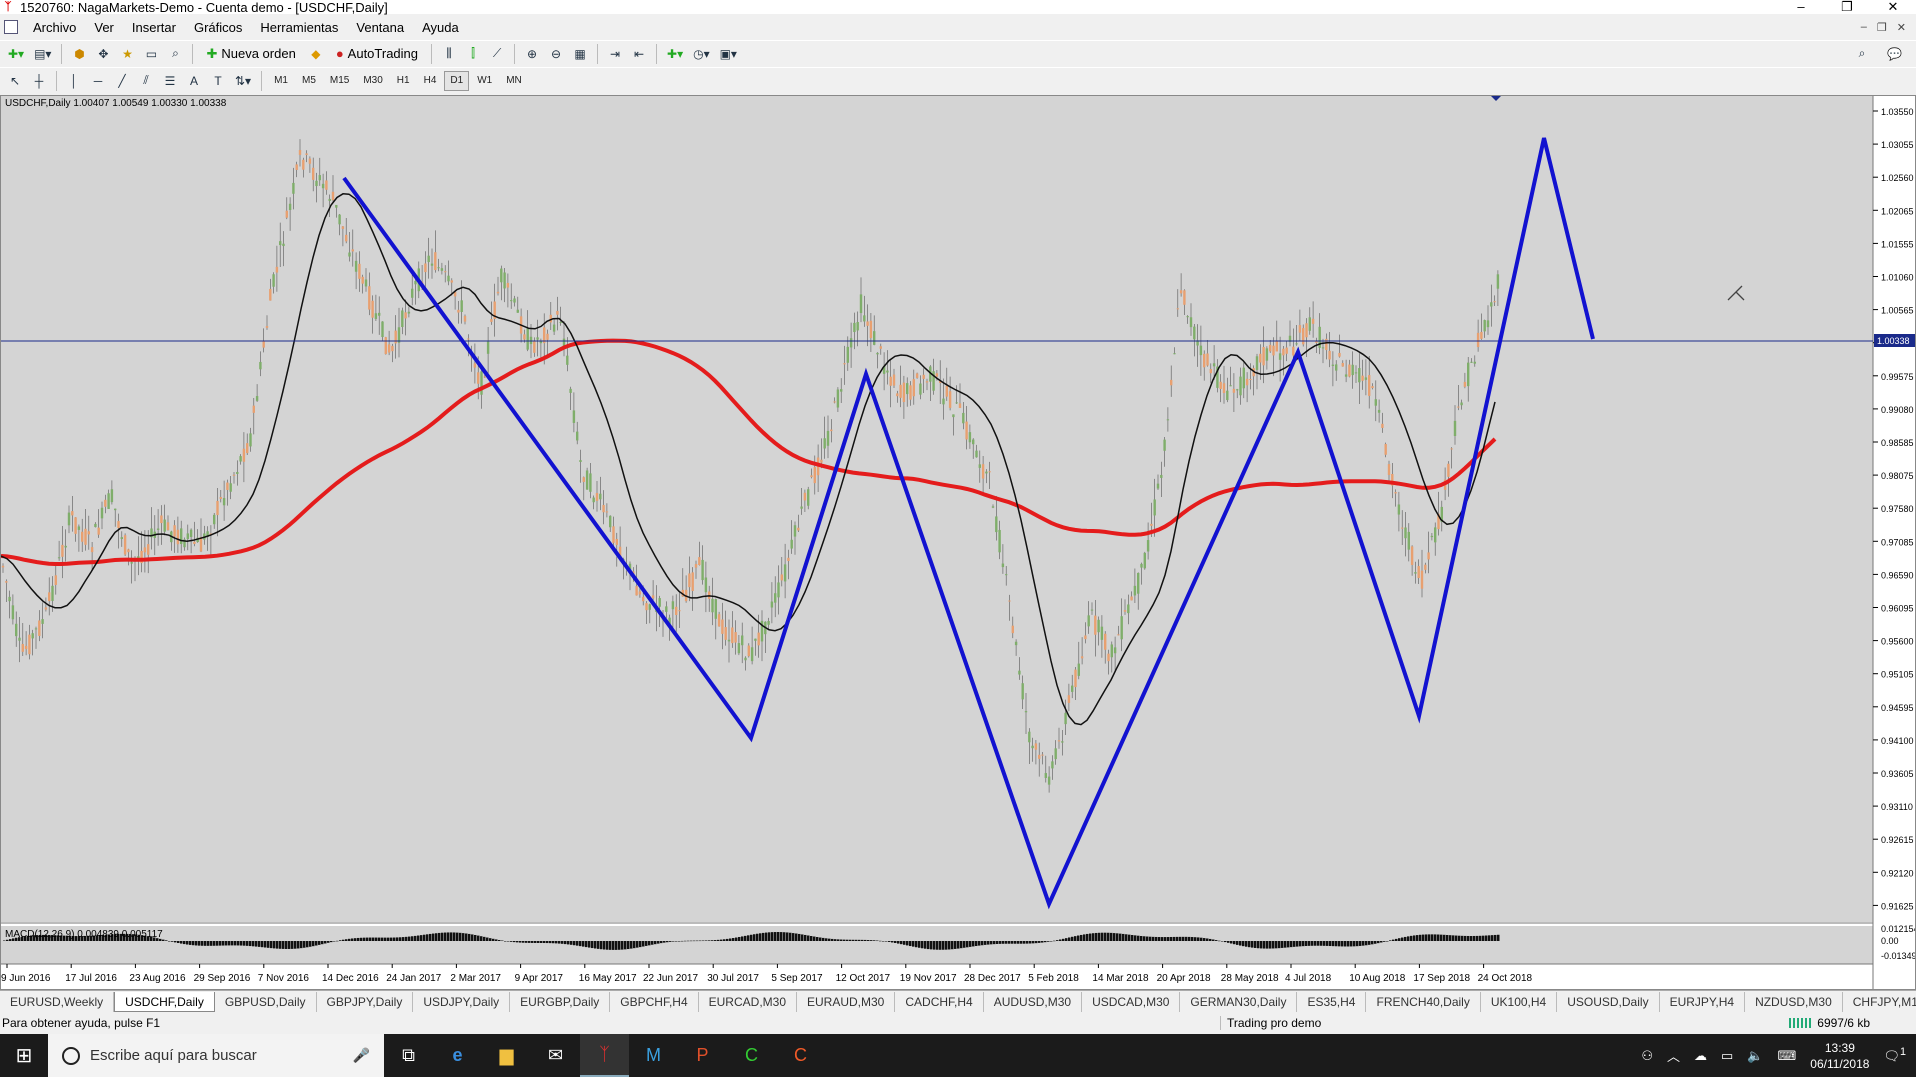  I want to click on timeframe-m1: M1, so click(281, 81).